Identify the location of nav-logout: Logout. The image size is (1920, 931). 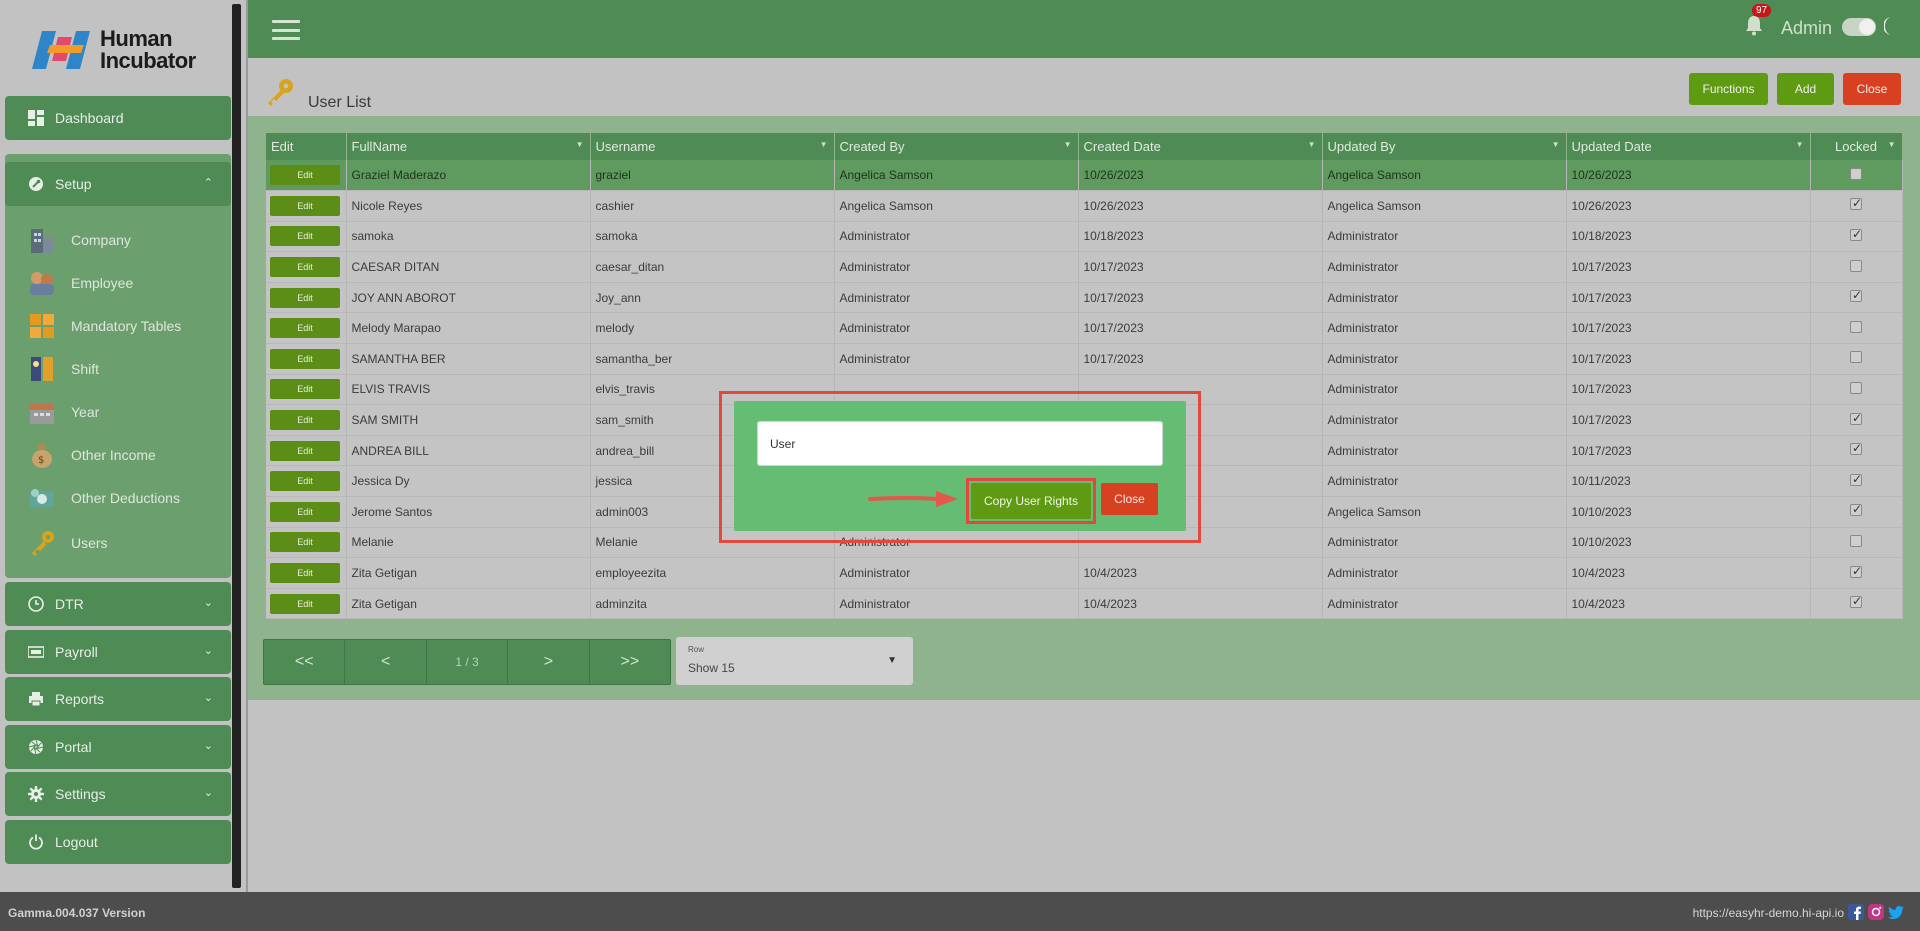
(118, 842).